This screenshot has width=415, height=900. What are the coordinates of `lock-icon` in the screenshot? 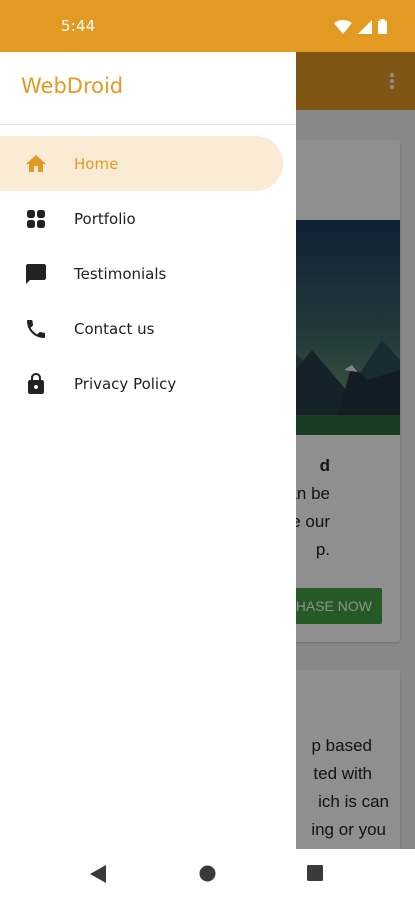 It's located at (36, 383).